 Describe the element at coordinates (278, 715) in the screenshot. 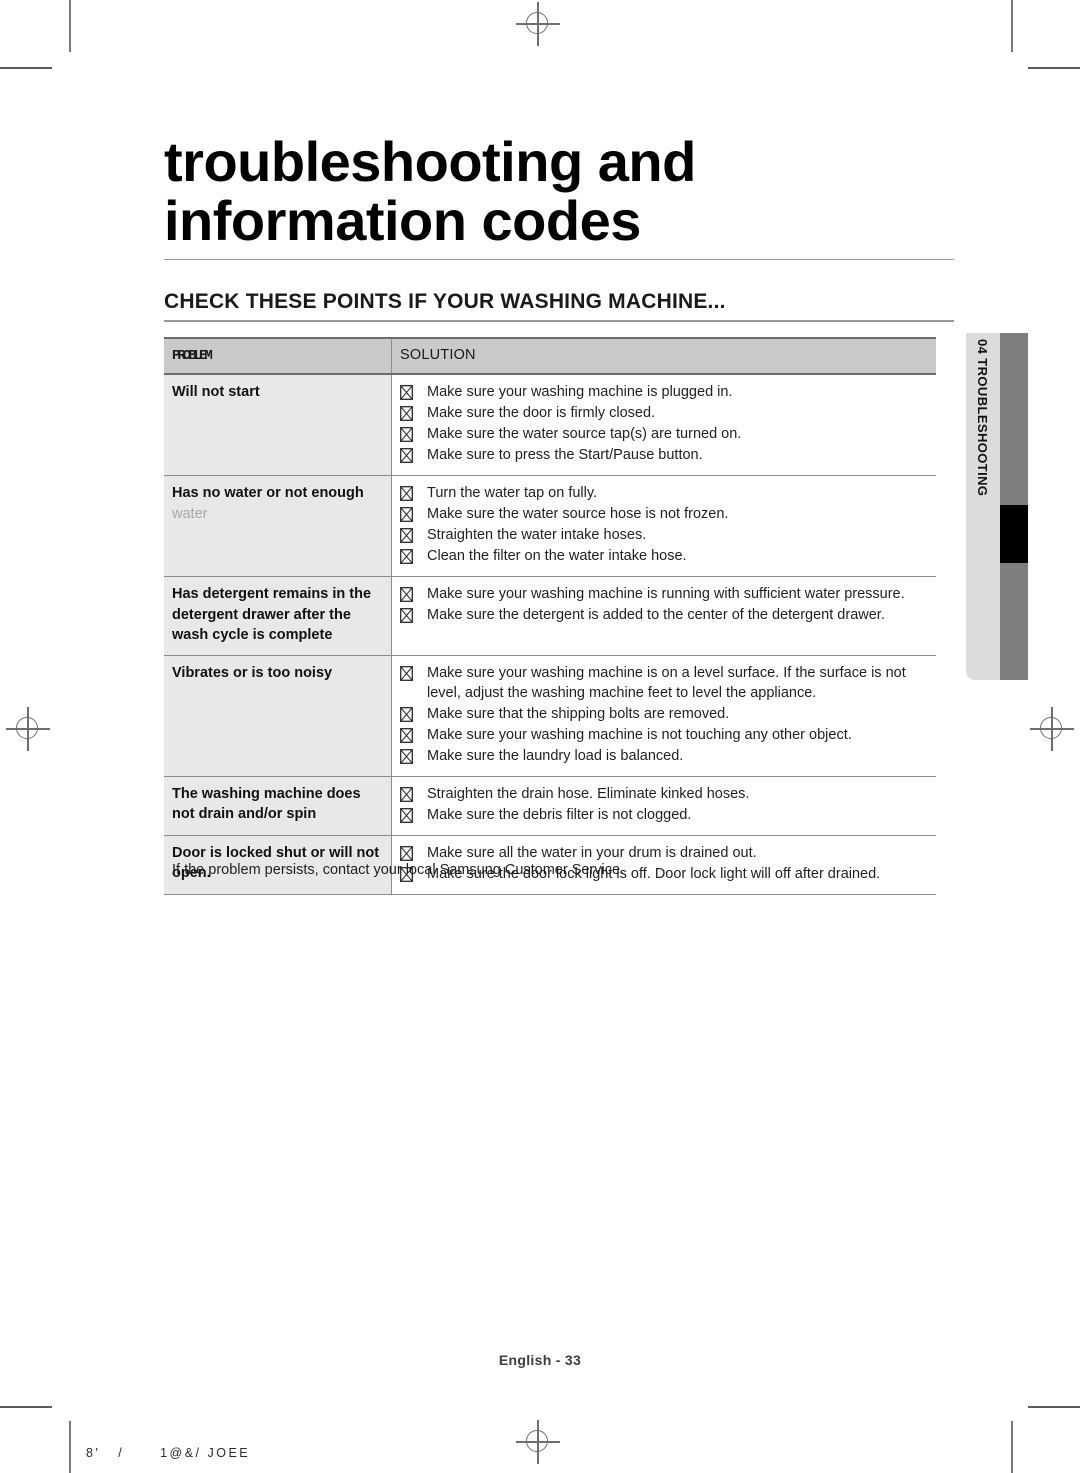

I see `problem-cell: Vibrates or is too noisy` at that location.